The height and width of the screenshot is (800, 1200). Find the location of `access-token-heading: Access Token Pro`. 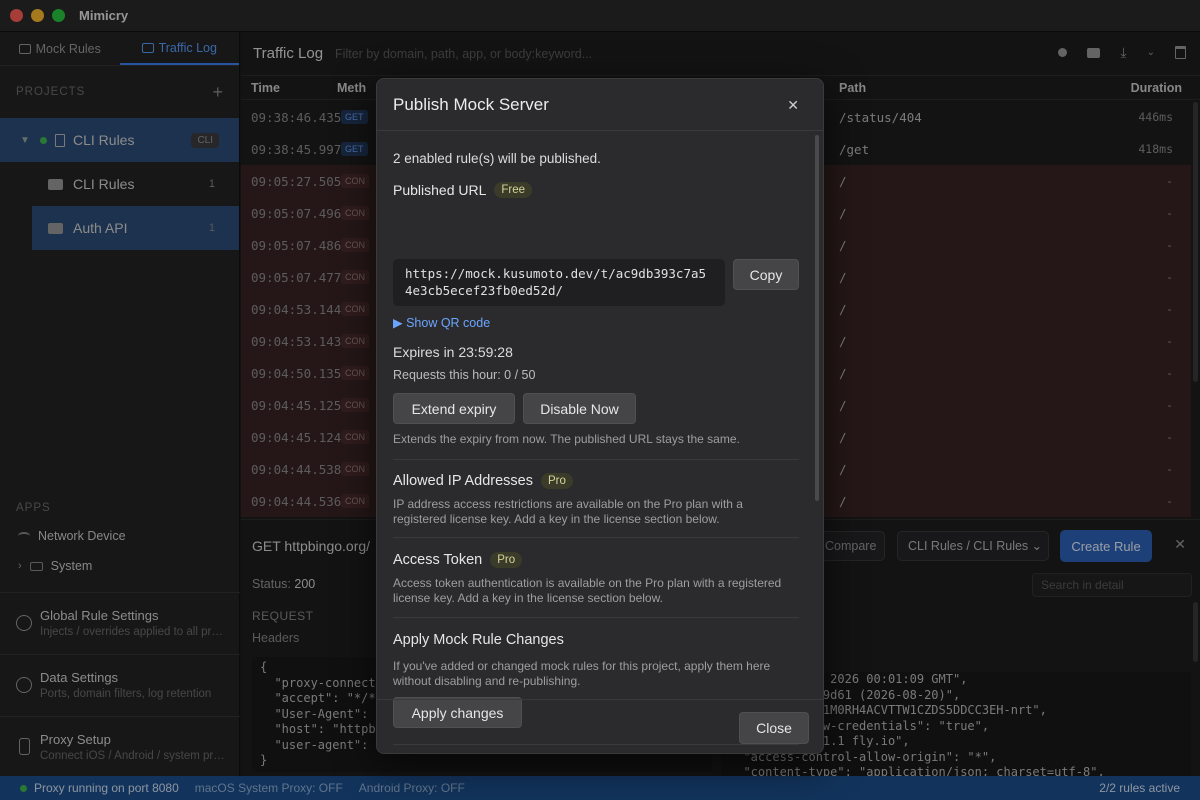

access-token-heading: Access Token Pro is located at coordinates (458, 560).